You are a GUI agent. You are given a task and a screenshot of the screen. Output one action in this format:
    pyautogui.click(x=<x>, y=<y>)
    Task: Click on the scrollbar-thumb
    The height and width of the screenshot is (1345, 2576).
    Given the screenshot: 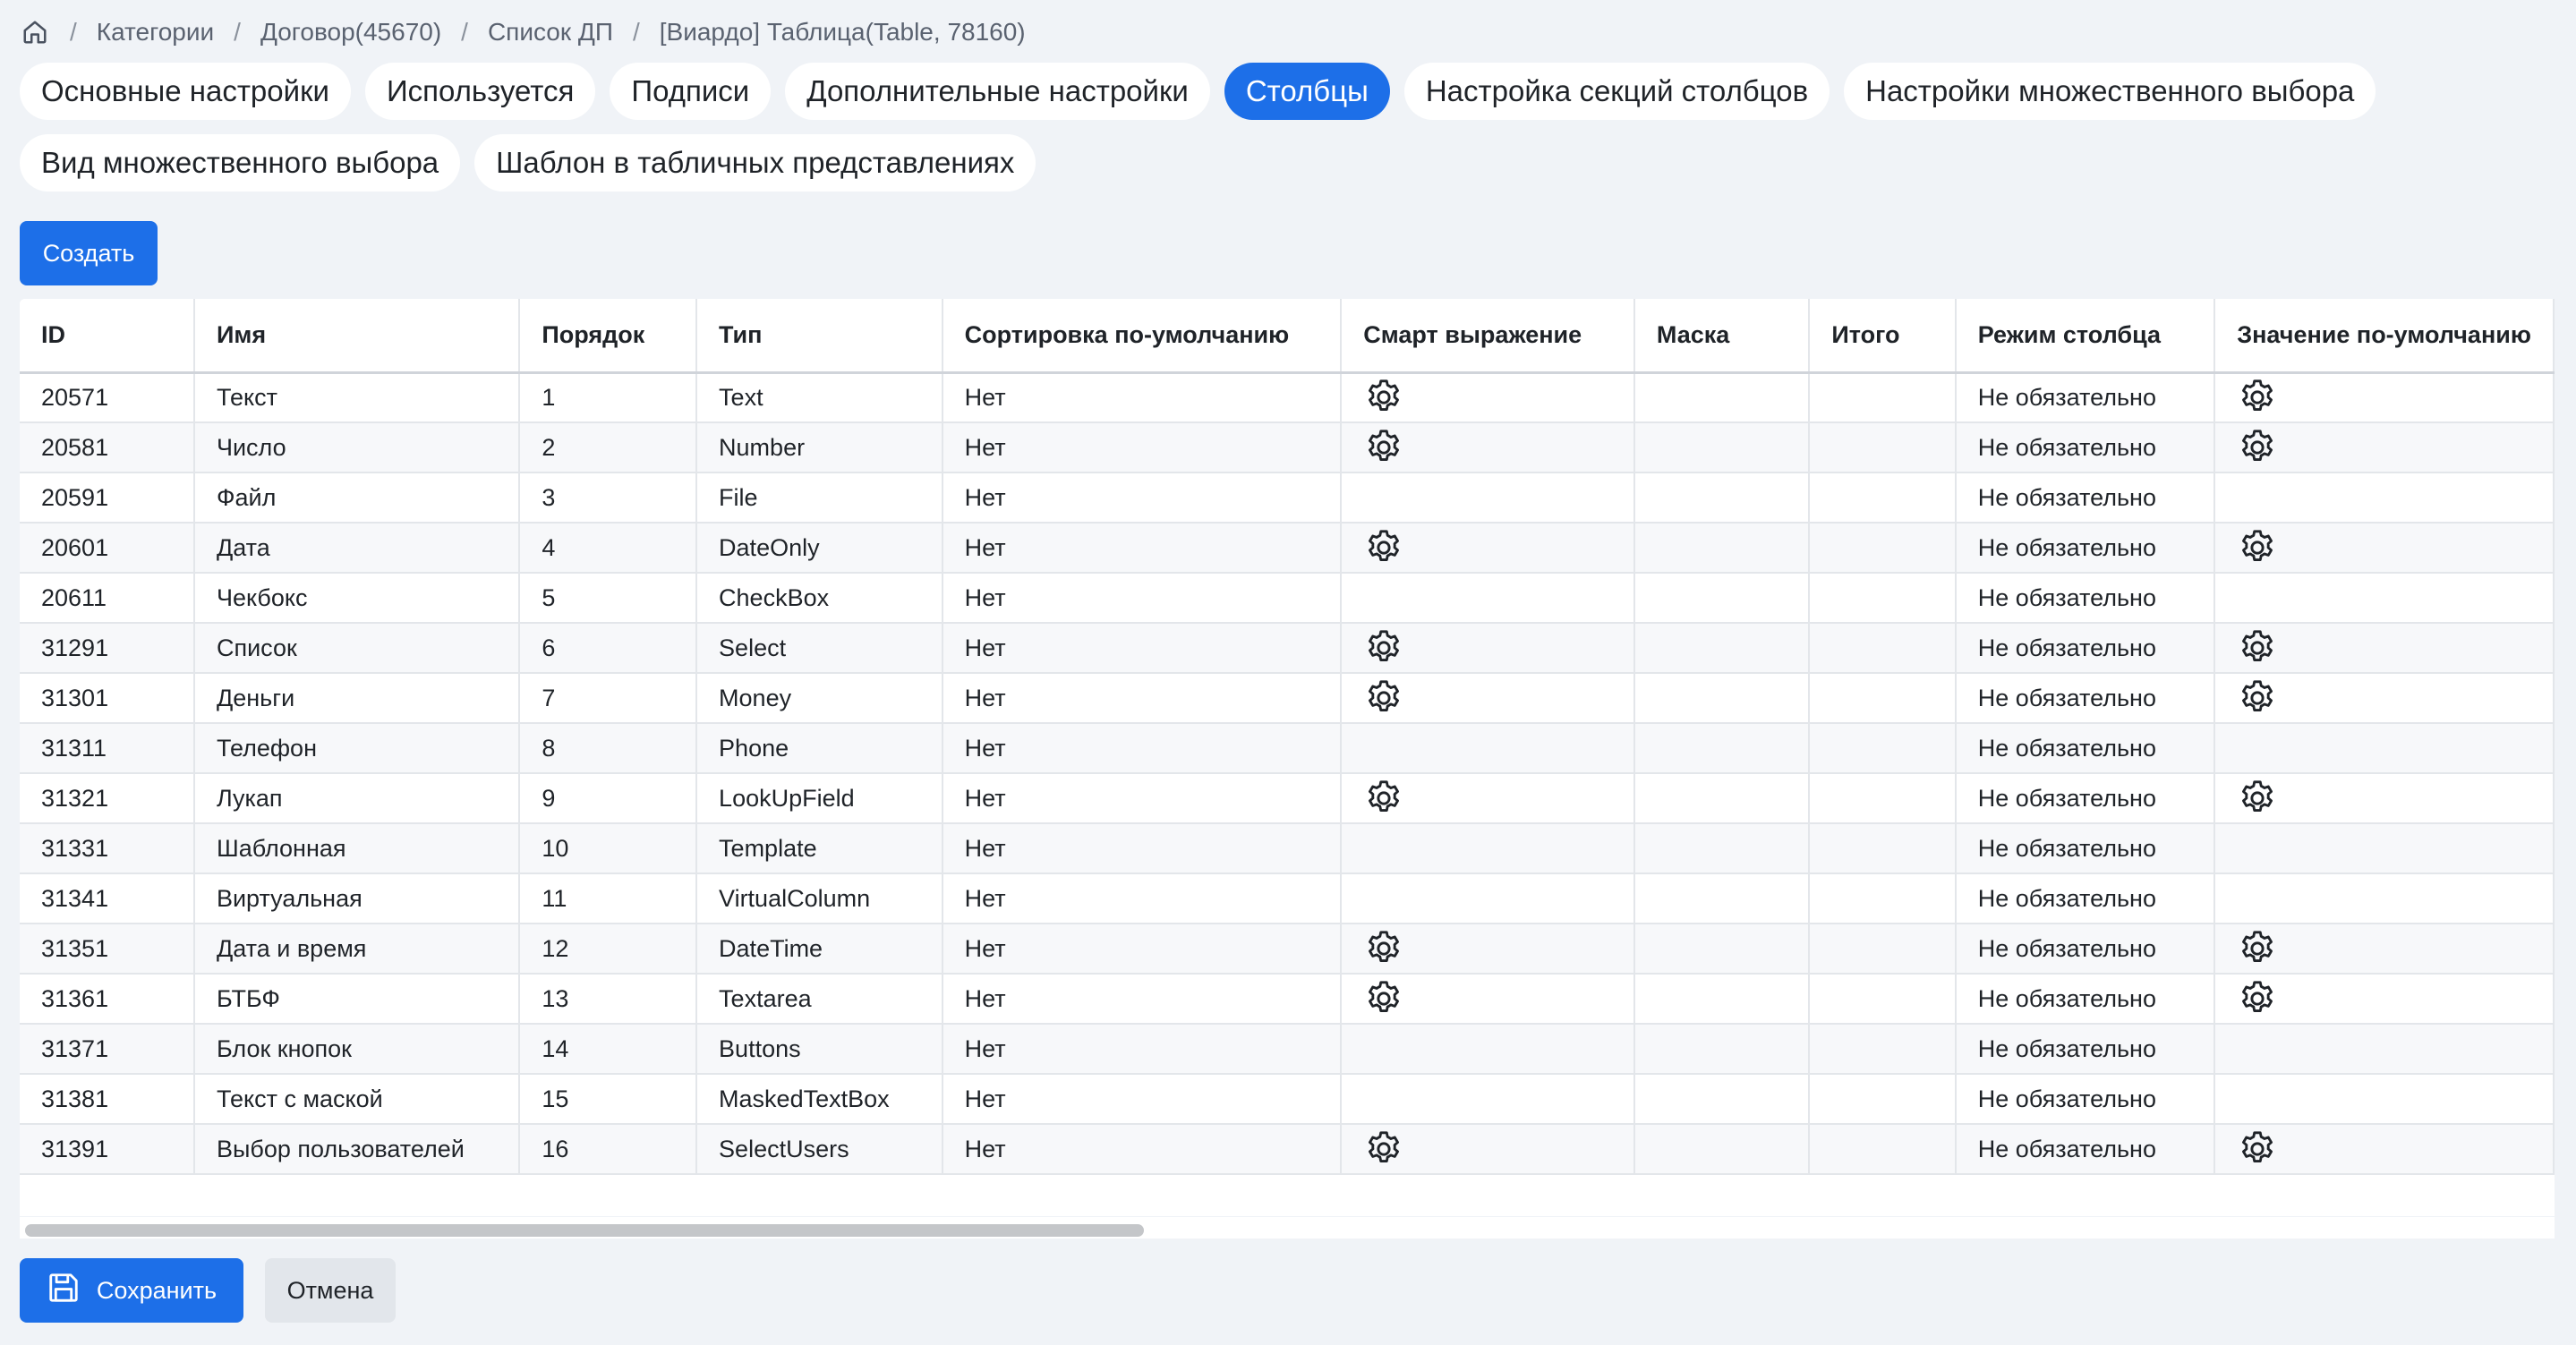 What is the action you would take?
    pyautogui.click(x=584, y=1230)
    